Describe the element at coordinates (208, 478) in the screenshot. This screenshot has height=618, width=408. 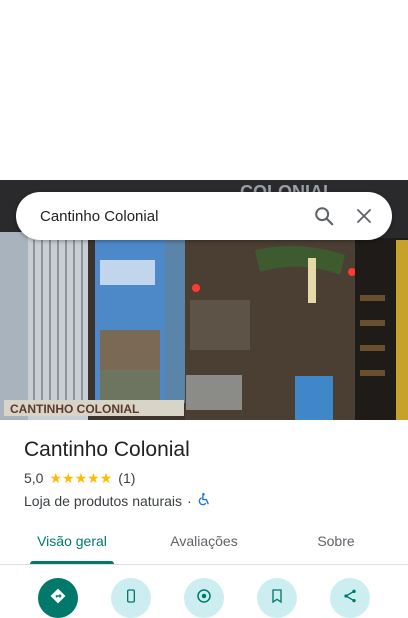
I see `rating-row: 5,0 ★ ★ ★ ★ ★ (1)` at that location.